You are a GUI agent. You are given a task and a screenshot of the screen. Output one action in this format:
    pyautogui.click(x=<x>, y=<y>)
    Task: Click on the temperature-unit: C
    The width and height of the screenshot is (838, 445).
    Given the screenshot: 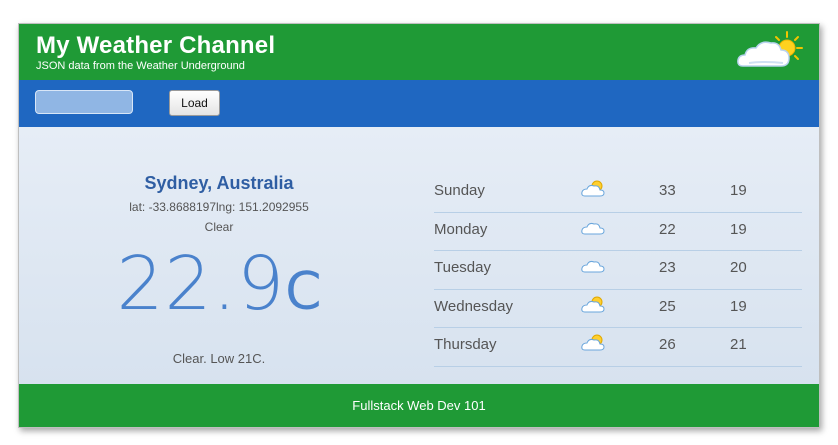 What is the action you would take?
    pyautogui.click(x=303, y=292)
    